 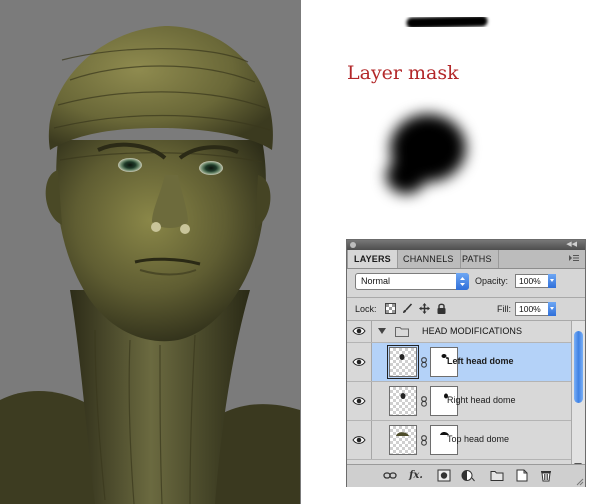 I want to click on lock-all-icon, so click(x=441, y=308).